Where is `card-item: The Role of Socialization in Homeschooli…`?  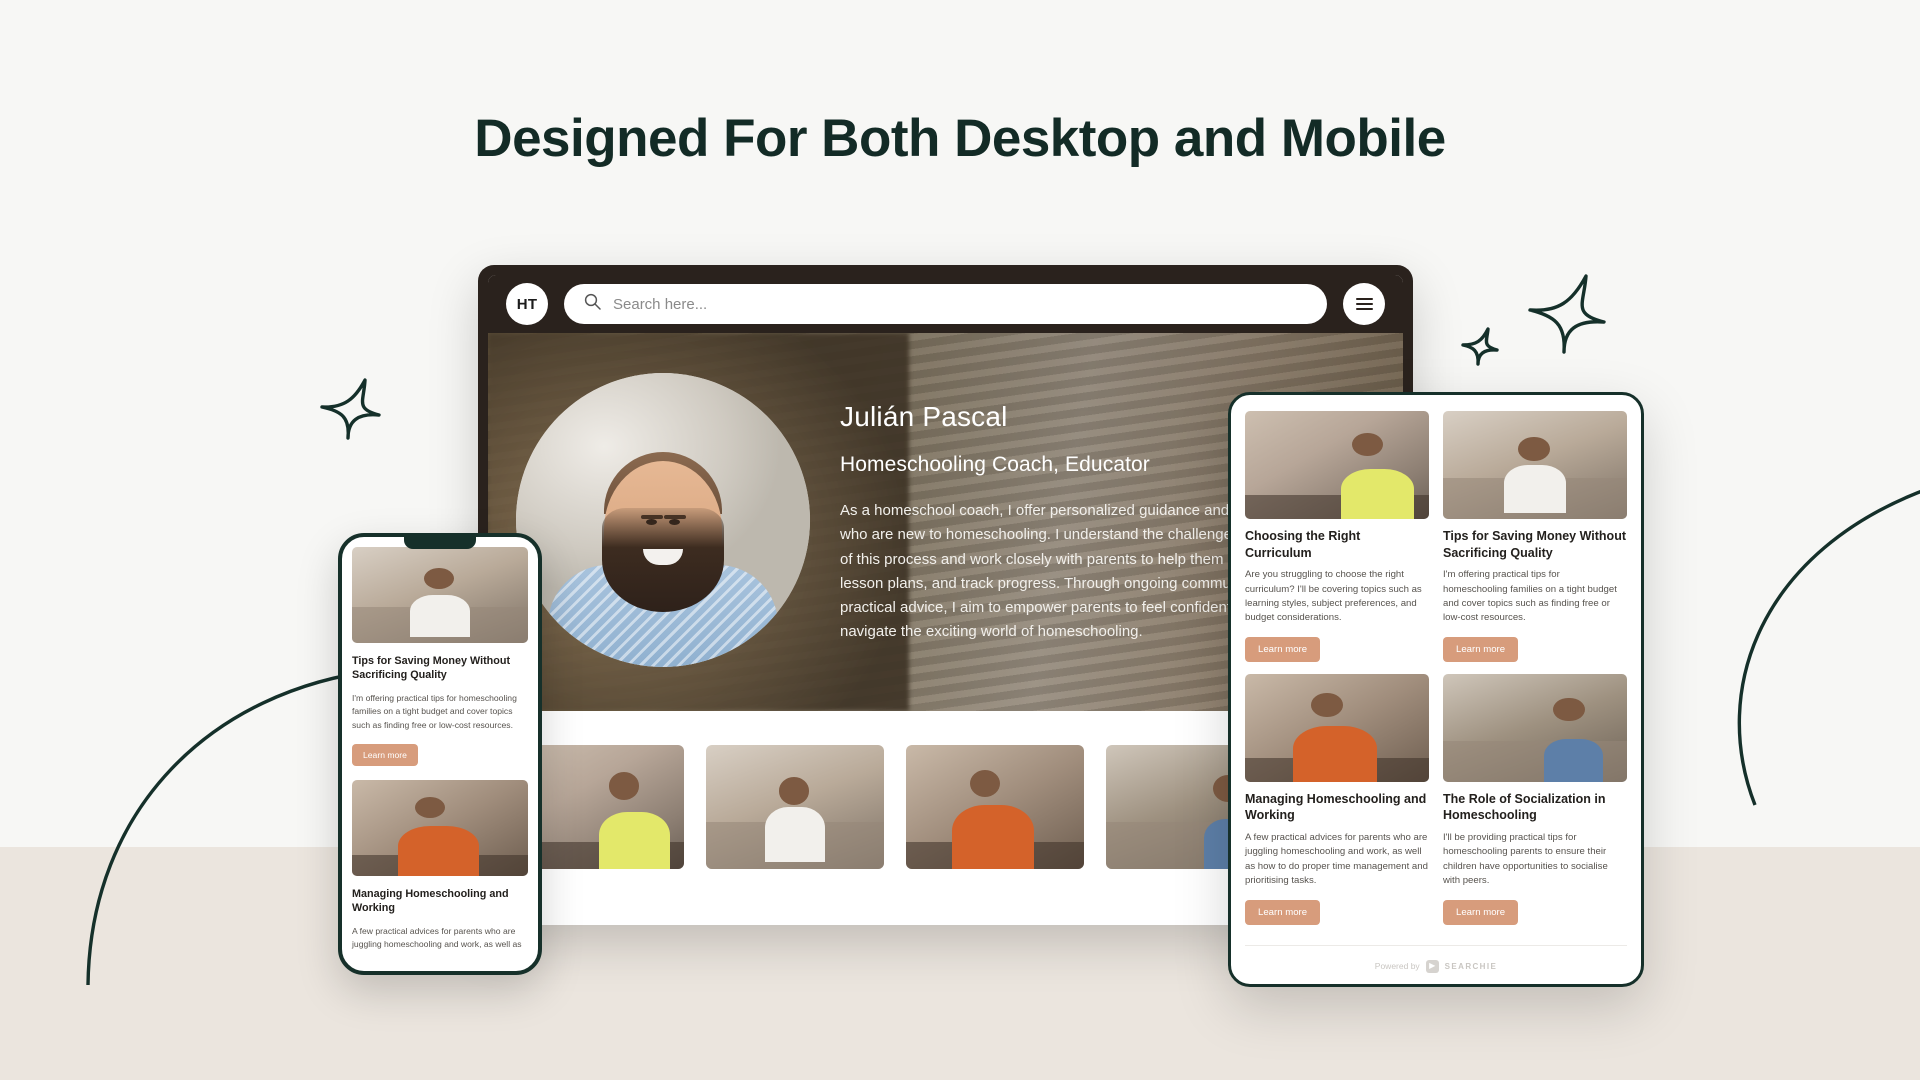 card-item: The Role of Socialization in Homeschooli… is located at coordinates (1535, 799).